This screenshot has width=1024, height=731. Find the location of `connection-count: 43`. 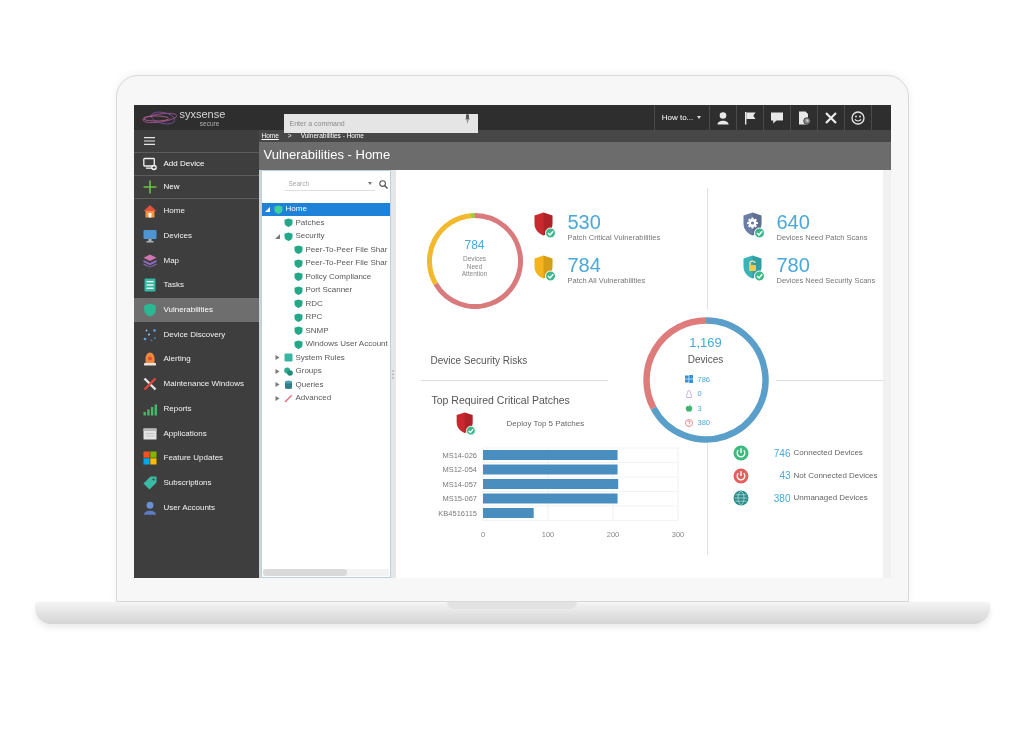

connection-count: 43 is located at coordinates (784, 476).